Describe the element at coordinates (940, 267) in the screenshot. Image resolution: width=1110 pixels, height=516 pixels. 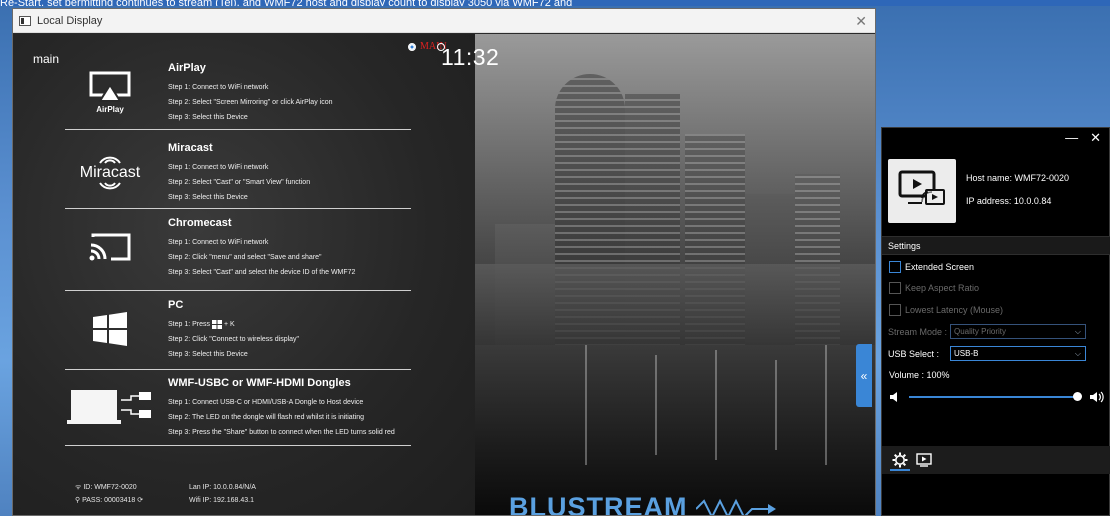
I see `extended-screen-label: Extended Screen` at that location.